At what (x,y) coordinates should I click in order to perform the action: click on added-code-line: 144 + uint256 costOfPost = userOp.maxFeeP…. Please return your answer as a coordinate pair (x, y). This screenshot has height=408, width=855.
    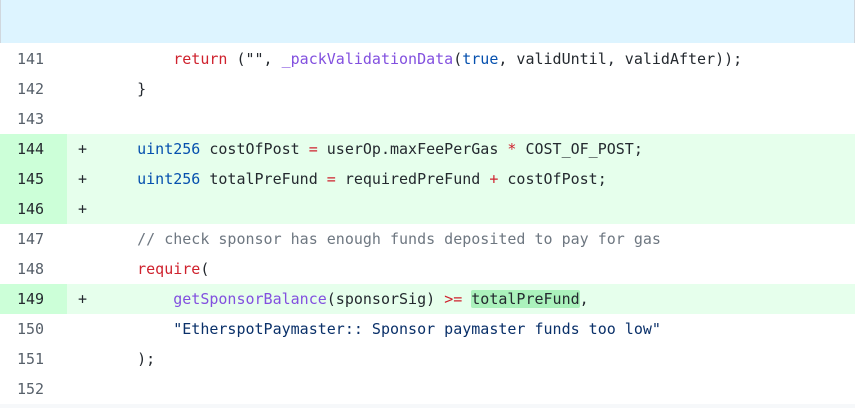
    Looking at the image, I should click on (427, 149).